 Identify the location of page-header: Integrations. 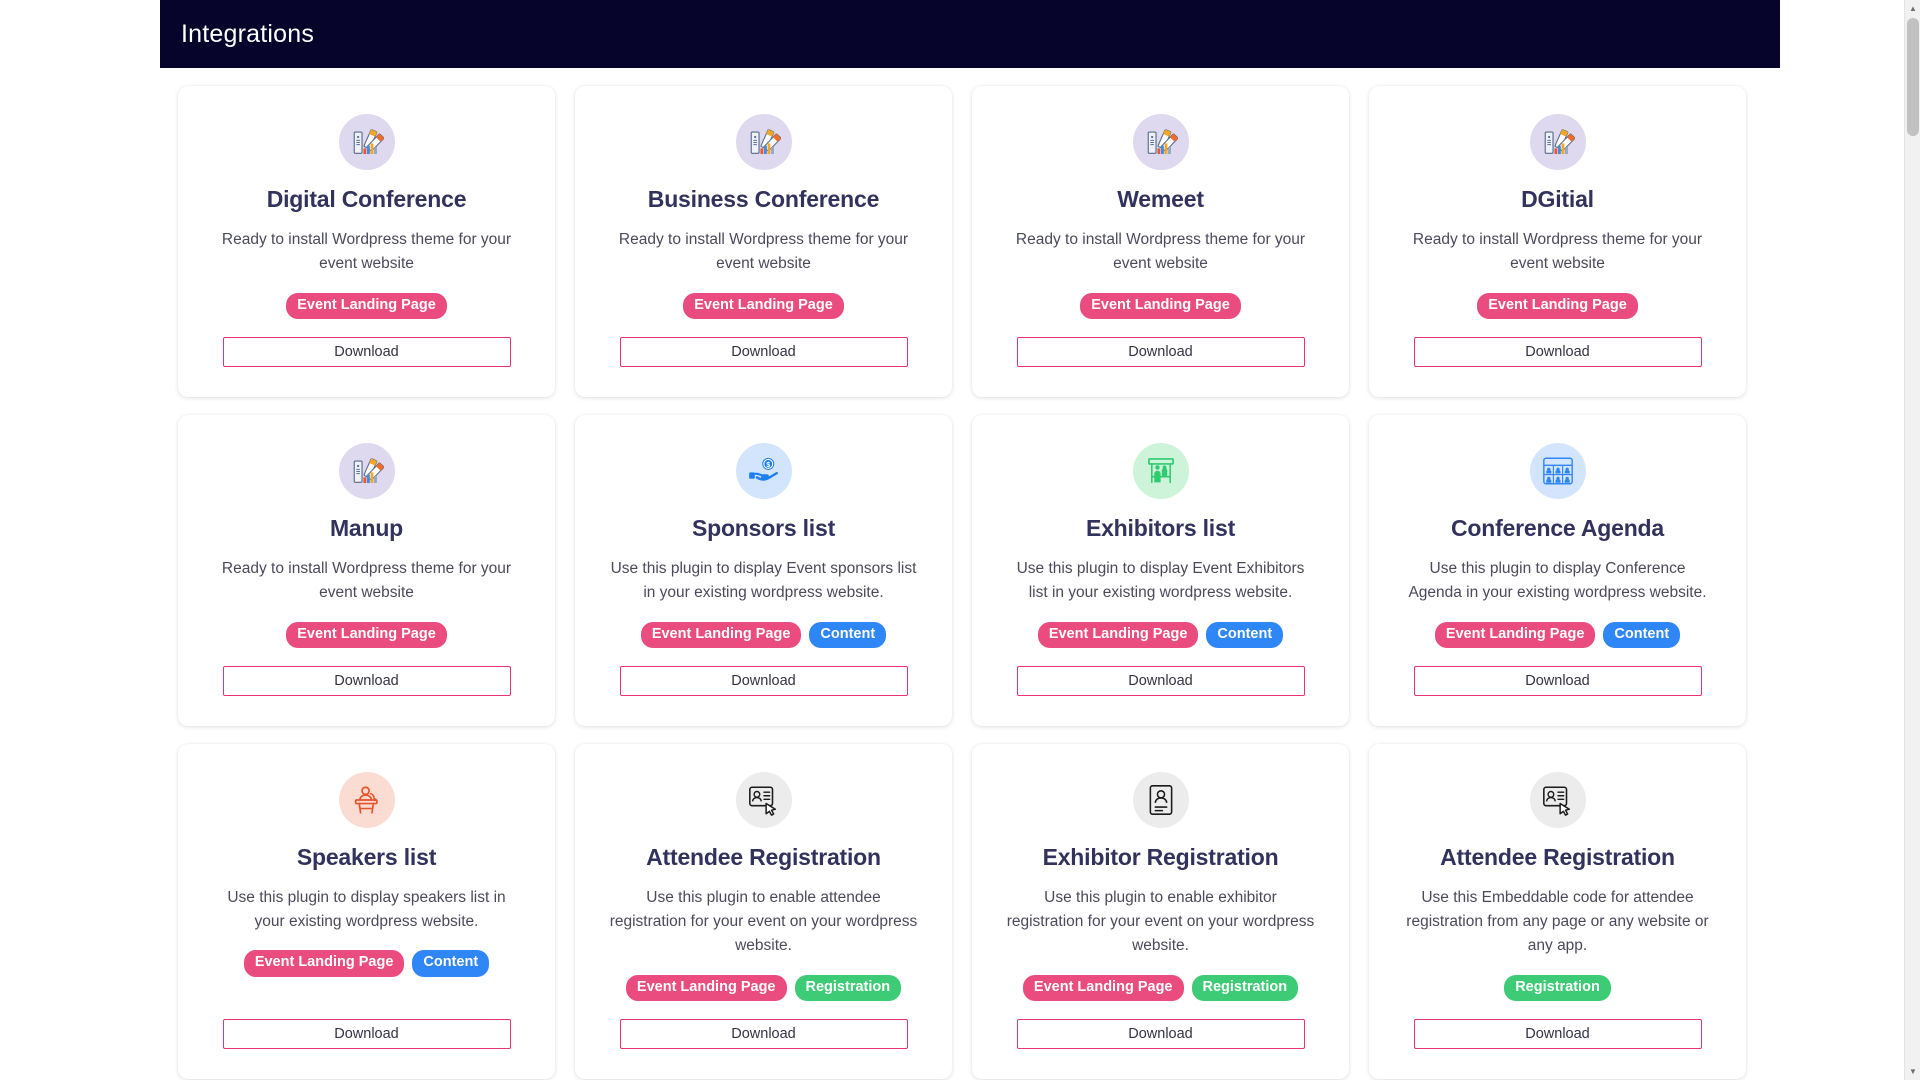
(970, 34).